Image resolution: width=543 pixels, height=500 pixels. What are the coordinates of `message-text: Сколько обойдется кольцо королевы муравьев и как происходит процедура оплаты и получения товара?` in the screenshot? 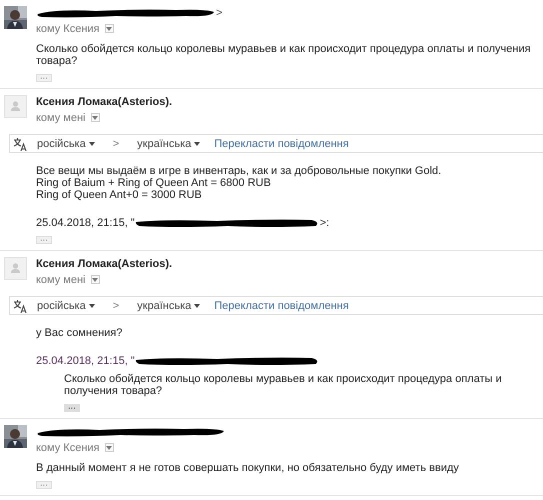 It's located at (284, 55).